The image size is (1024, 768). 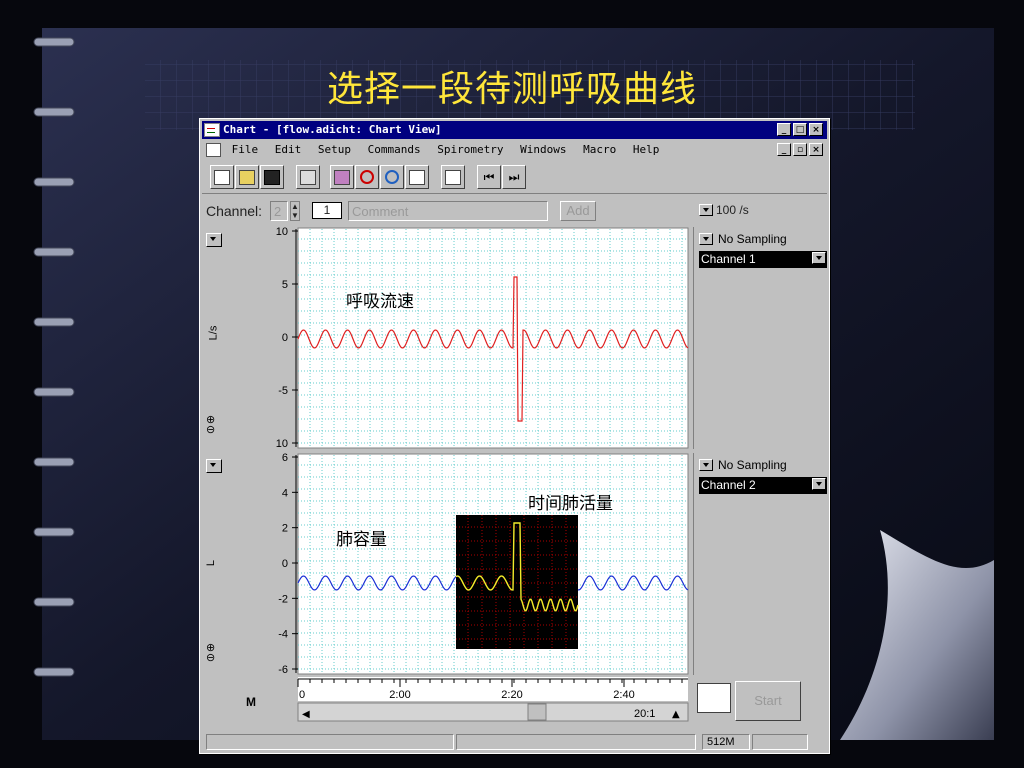 What do you see at coordinates (272, 177) in the screenshot?
I see `save-disk-icon` at bounding box center [272, 177].